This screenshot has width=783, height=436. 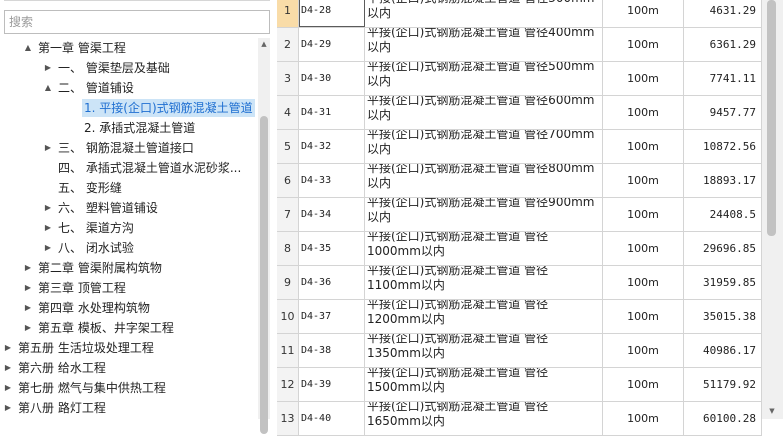 I want to click on tree-item: ▶ 第三章 顶管工程, so click(x=129, y=288).